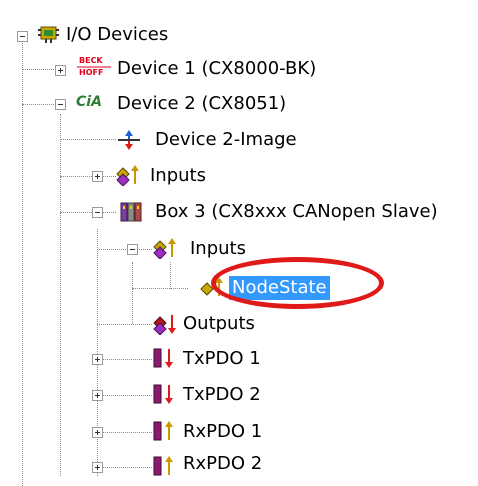 Image resolution: width=478 pixels, height=486 pixels. What do you see at coordinates (117, 35) in the screenshot?
I see `tree-label-io-devices: I/O Devices` at bounding box center [117, 35].